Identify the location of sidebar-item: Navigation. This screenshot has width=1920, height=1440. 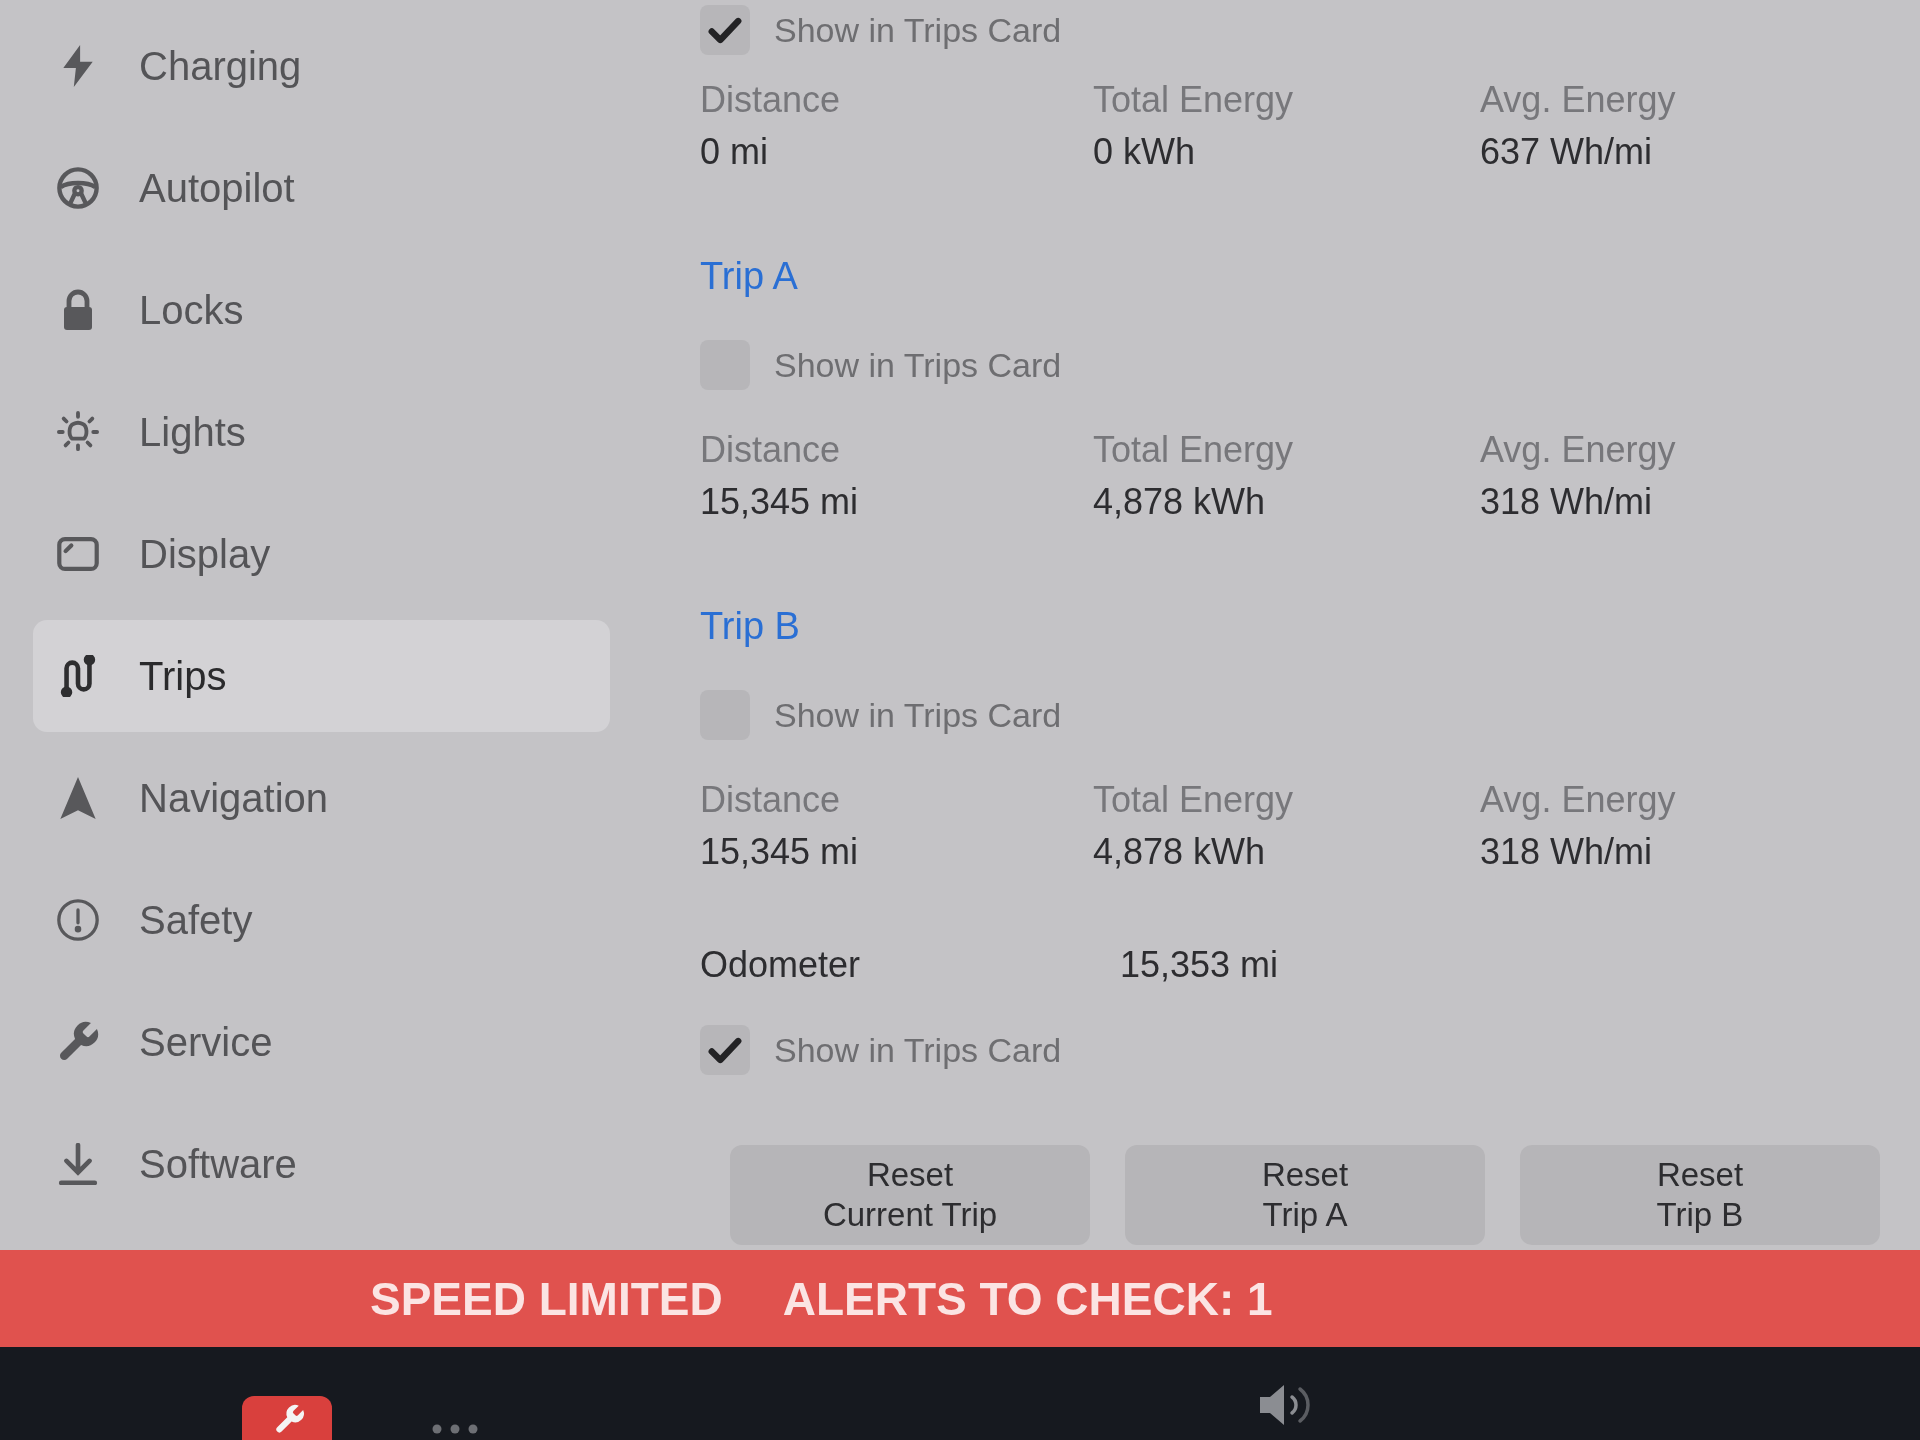
(321, 798).